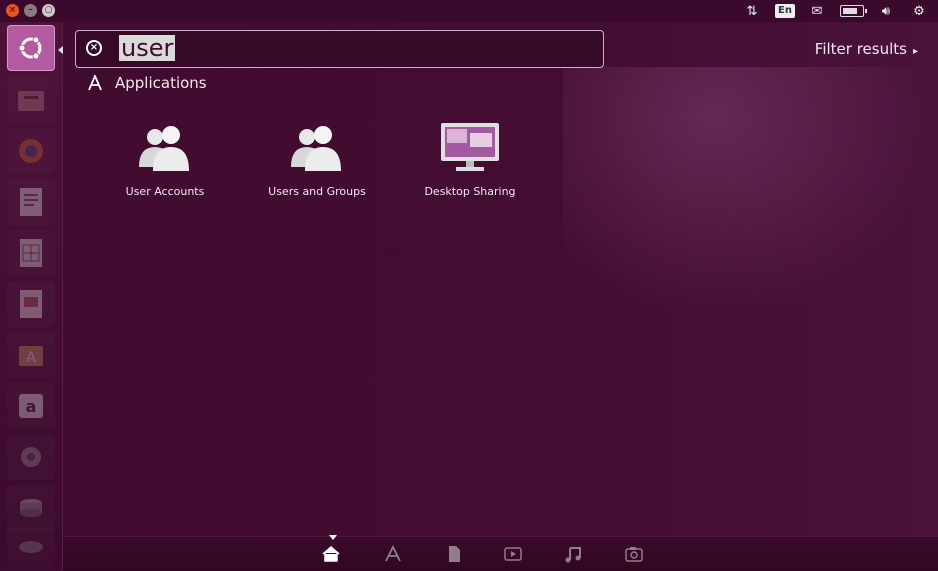  I want to click on language-label: En, so click(785, 11).